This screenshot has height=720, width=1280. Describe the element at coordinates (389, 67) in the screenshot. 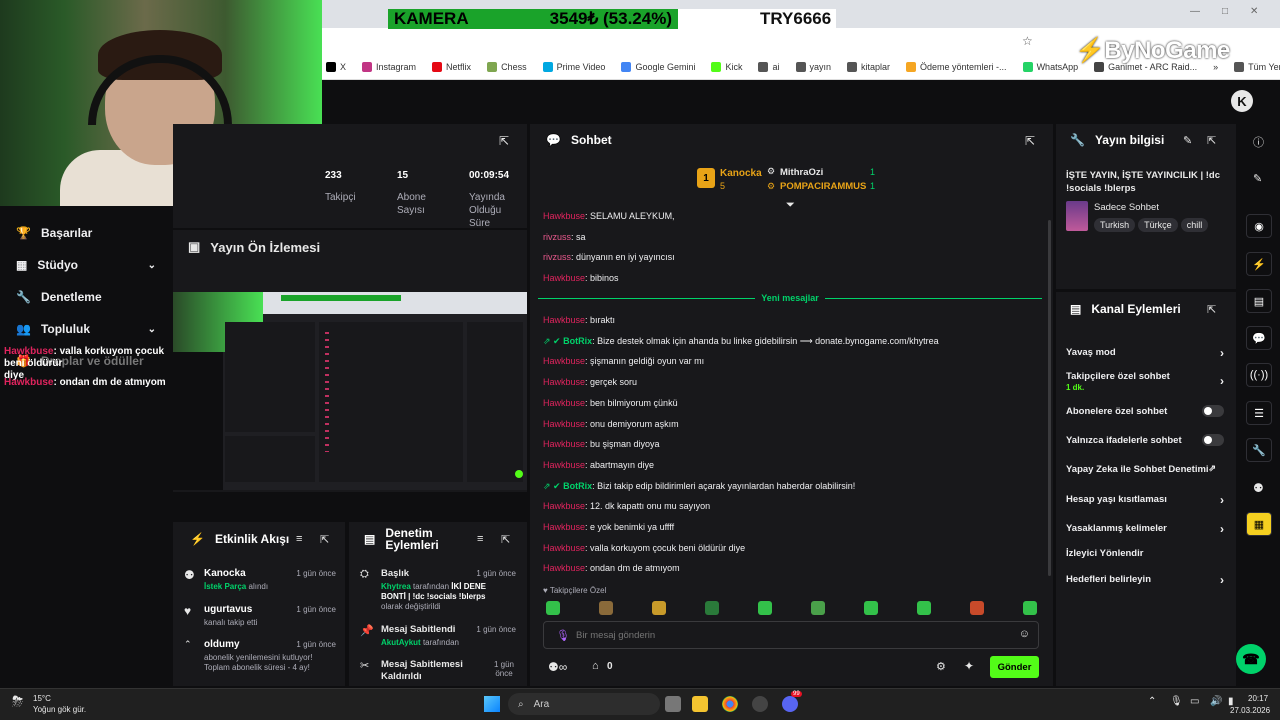

I see `bookmark-item: Instagram` at that location.